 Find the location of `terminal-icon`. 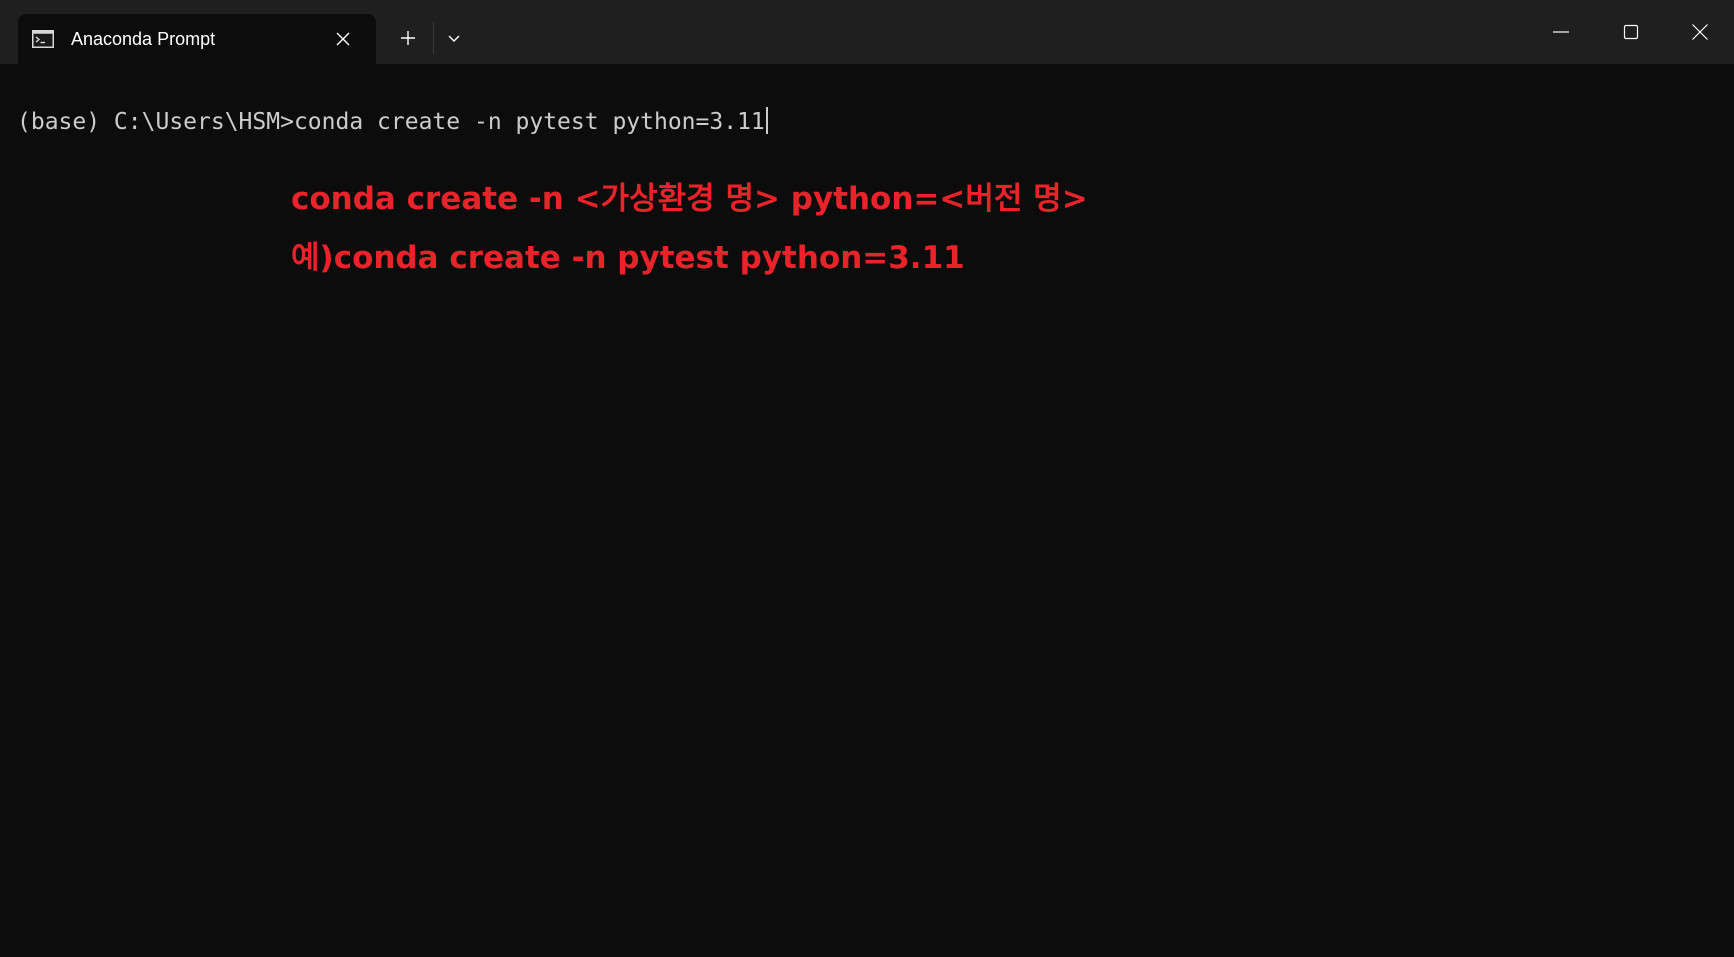

terminal-icon is located at coordinates (43, 39).